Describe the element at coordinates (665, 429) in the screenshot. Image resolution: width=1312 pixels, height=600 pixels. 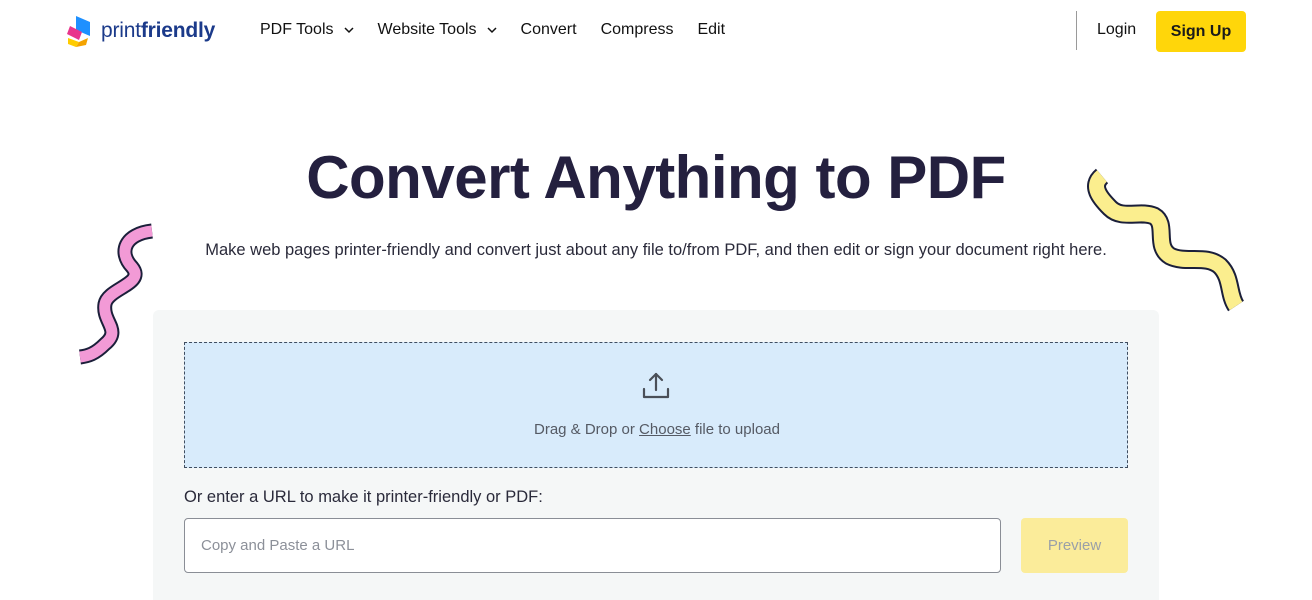
I see `choose-file-link: Choose` at that location.